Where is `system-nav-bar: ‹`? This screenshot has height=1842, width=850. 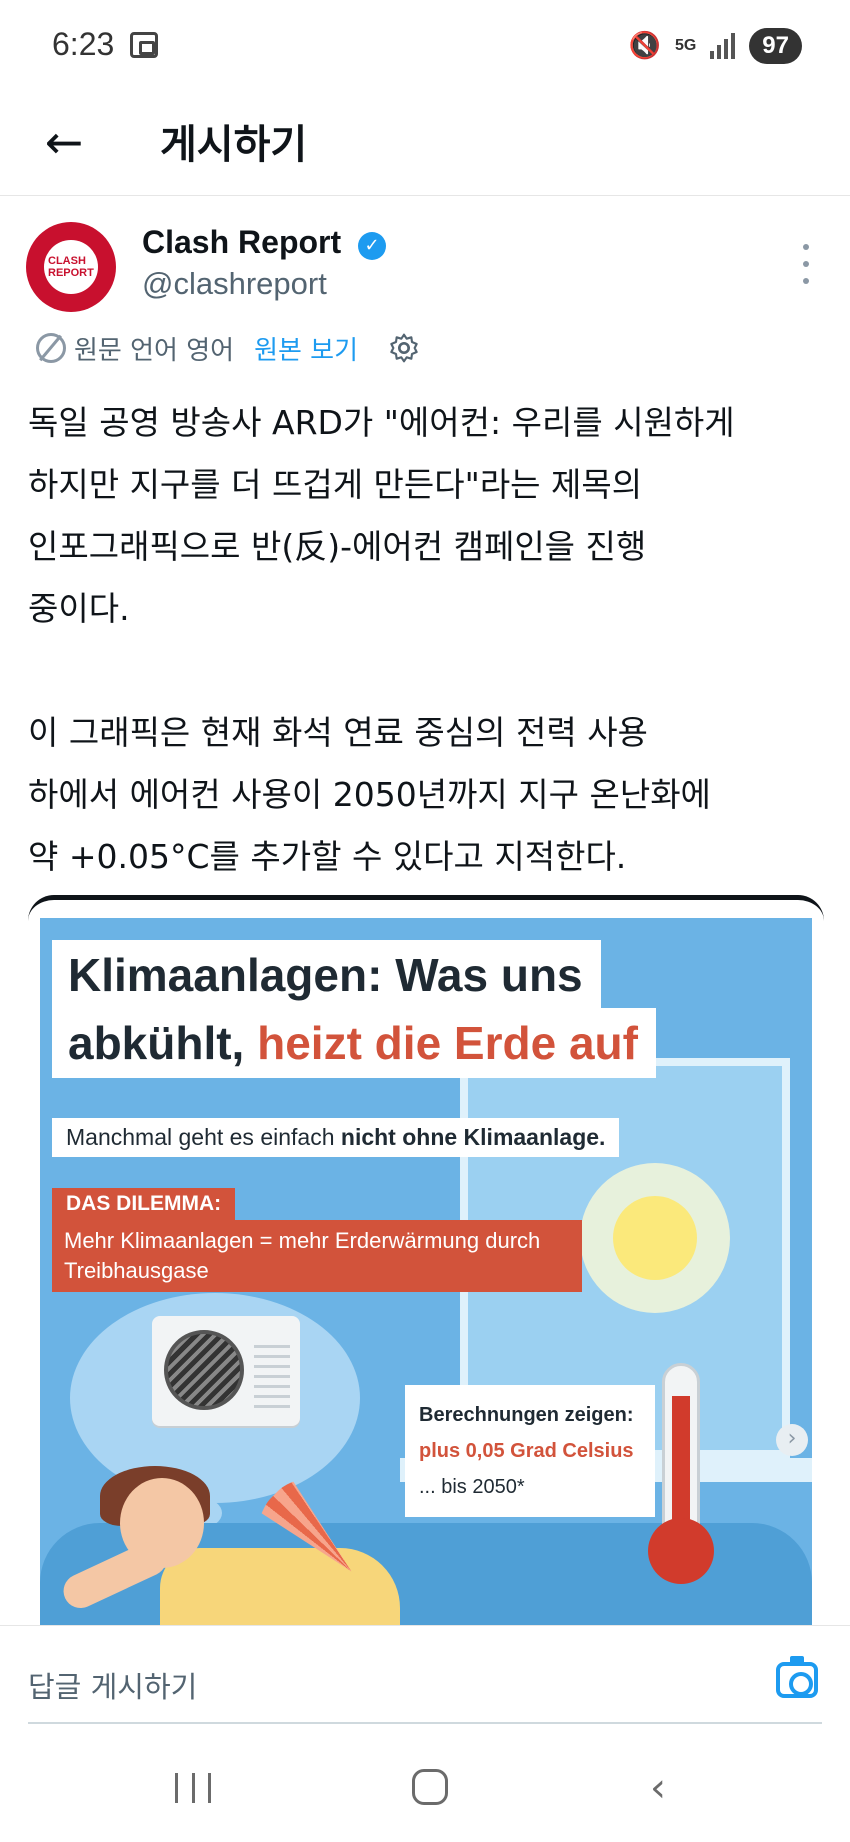 system-nav-bar: ‹ is located at coordinates (425, 1798).